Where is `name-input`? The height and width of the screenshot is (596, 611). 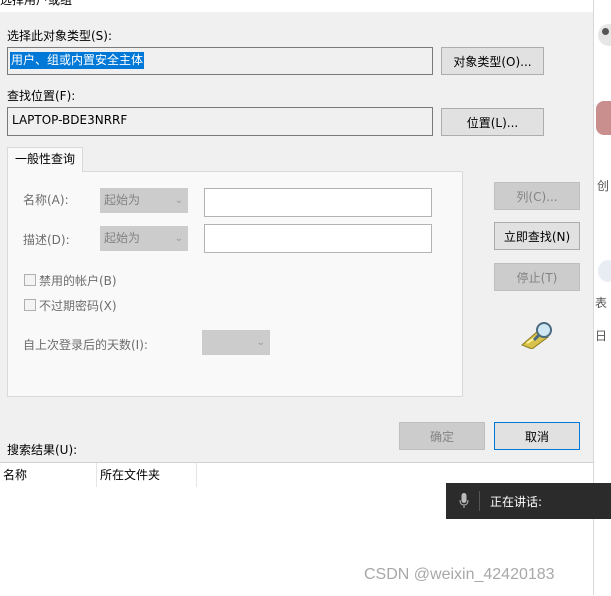
name-input is located at coordinates (318, 202).